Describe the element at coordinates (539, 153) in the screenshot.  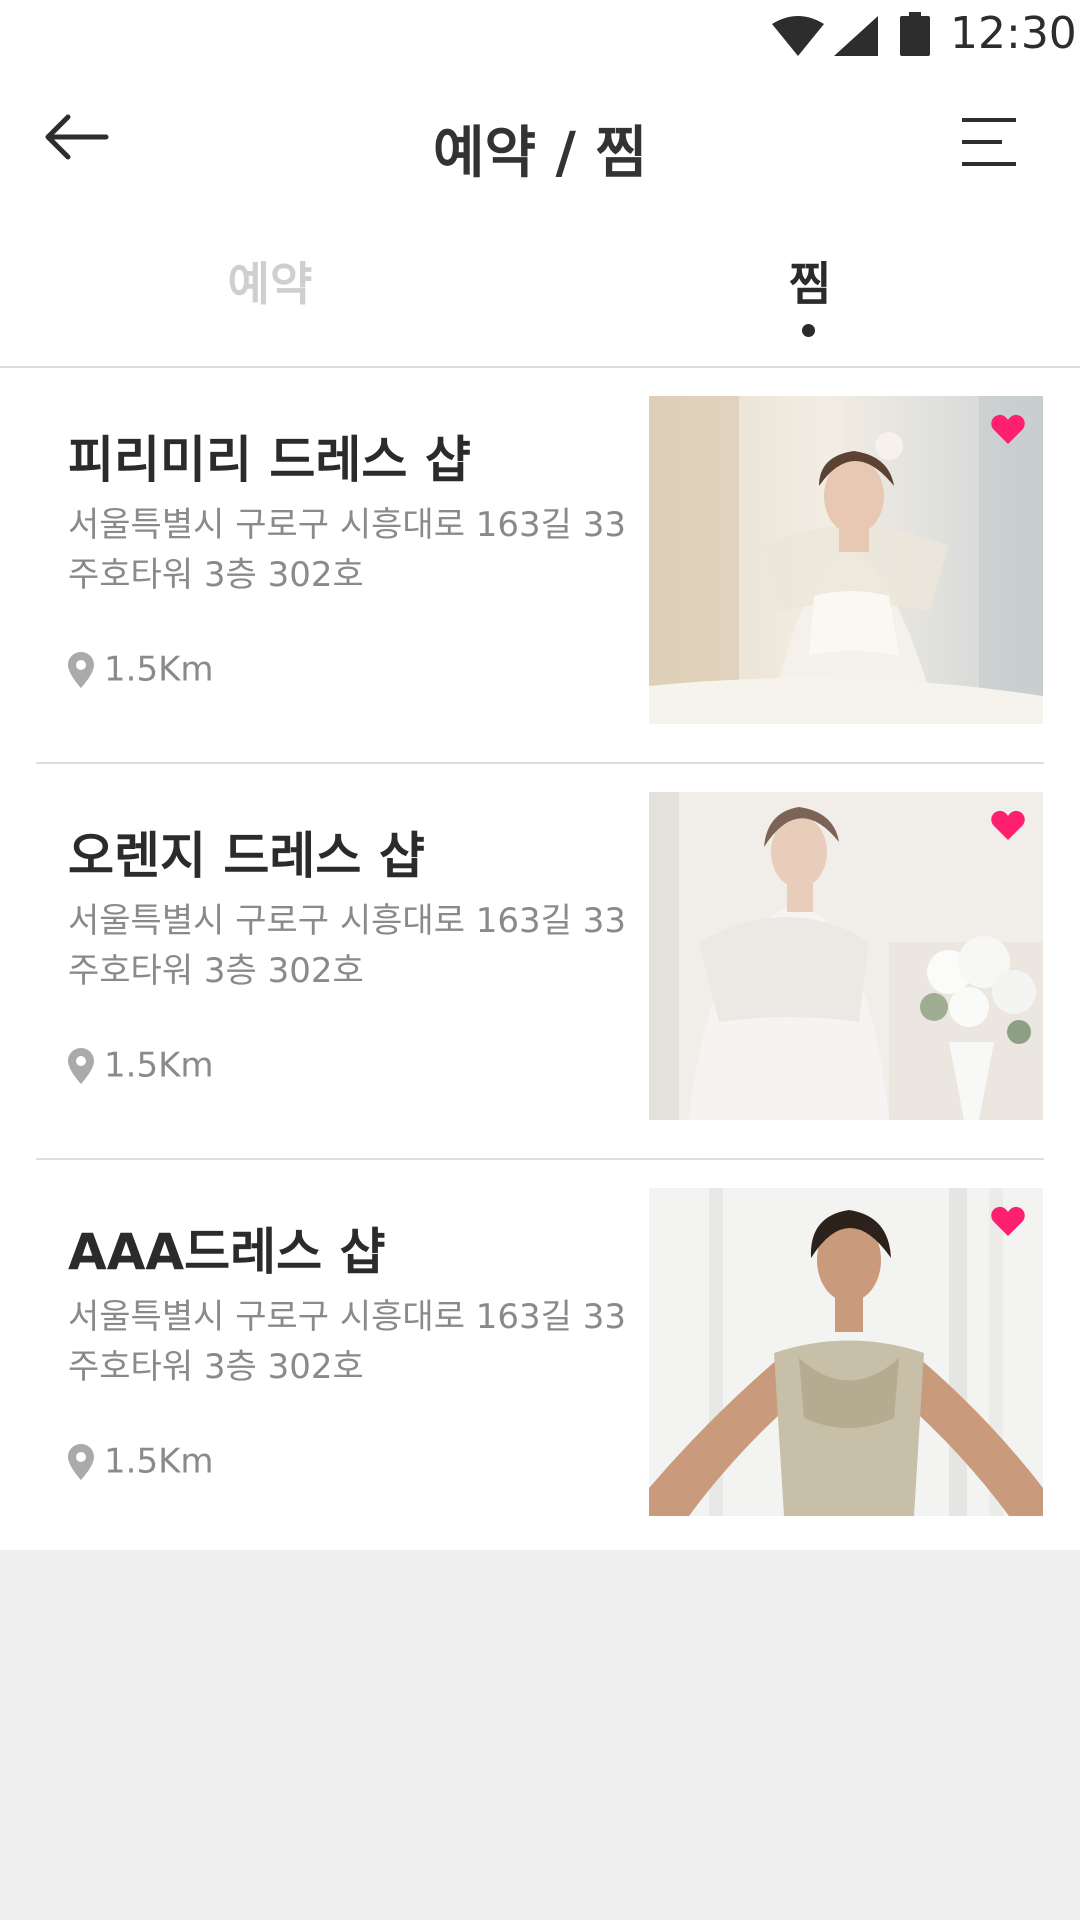
I see `page-title: 예약 / 찜` at that location.